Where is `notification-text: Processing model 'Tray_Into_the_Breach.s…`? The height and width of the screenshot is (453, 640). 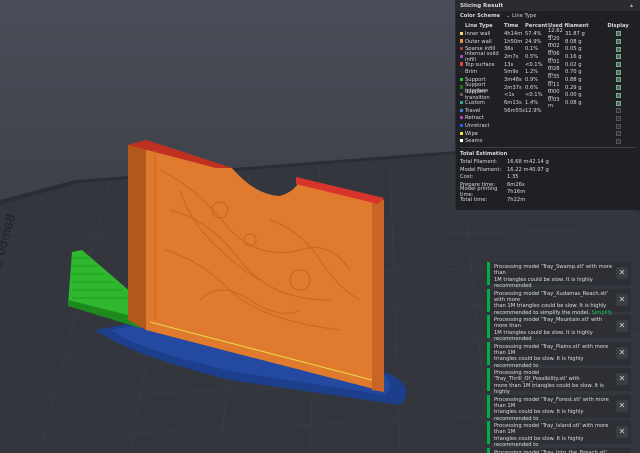
notification-text: Processing model 'Tray_Into_the_Breach.s… is located at coordinates (553, 451).